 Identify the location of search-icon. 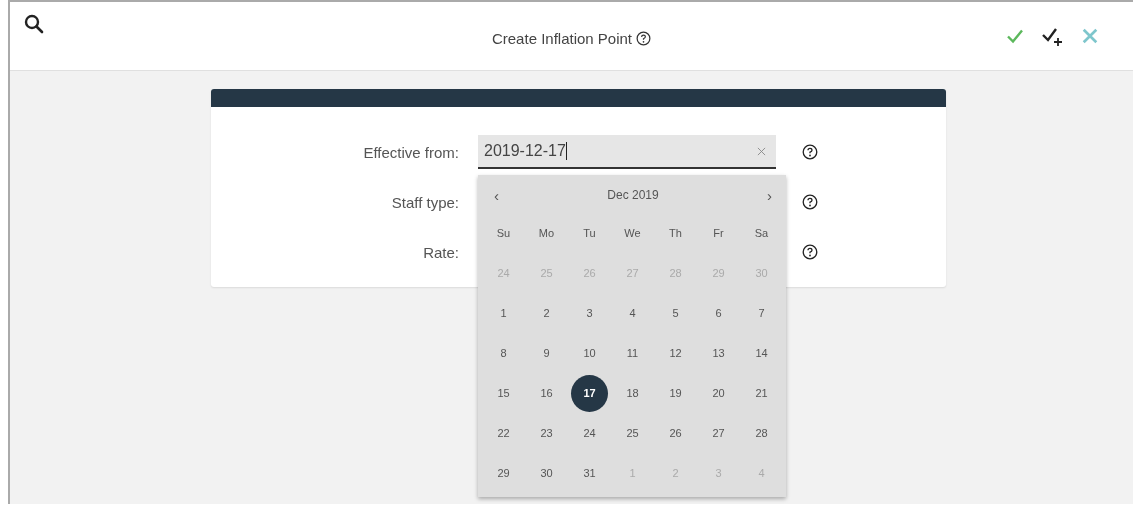
(34, 24).